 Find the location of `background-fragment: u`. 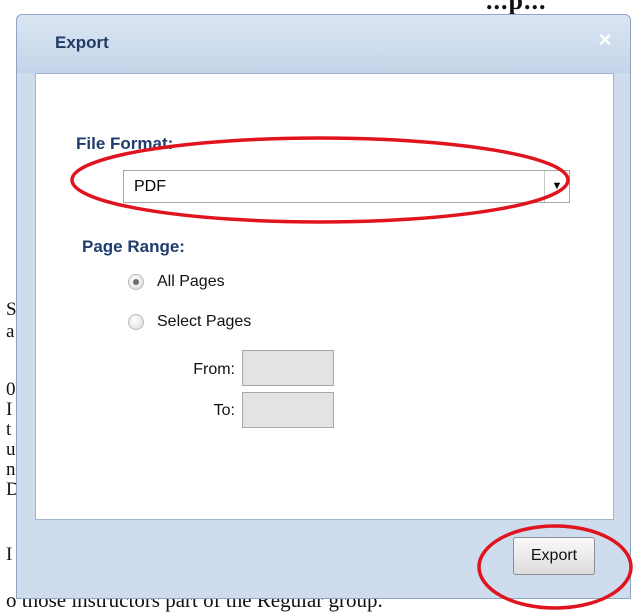

background-fragment: u is located at coordinates (11, 449).